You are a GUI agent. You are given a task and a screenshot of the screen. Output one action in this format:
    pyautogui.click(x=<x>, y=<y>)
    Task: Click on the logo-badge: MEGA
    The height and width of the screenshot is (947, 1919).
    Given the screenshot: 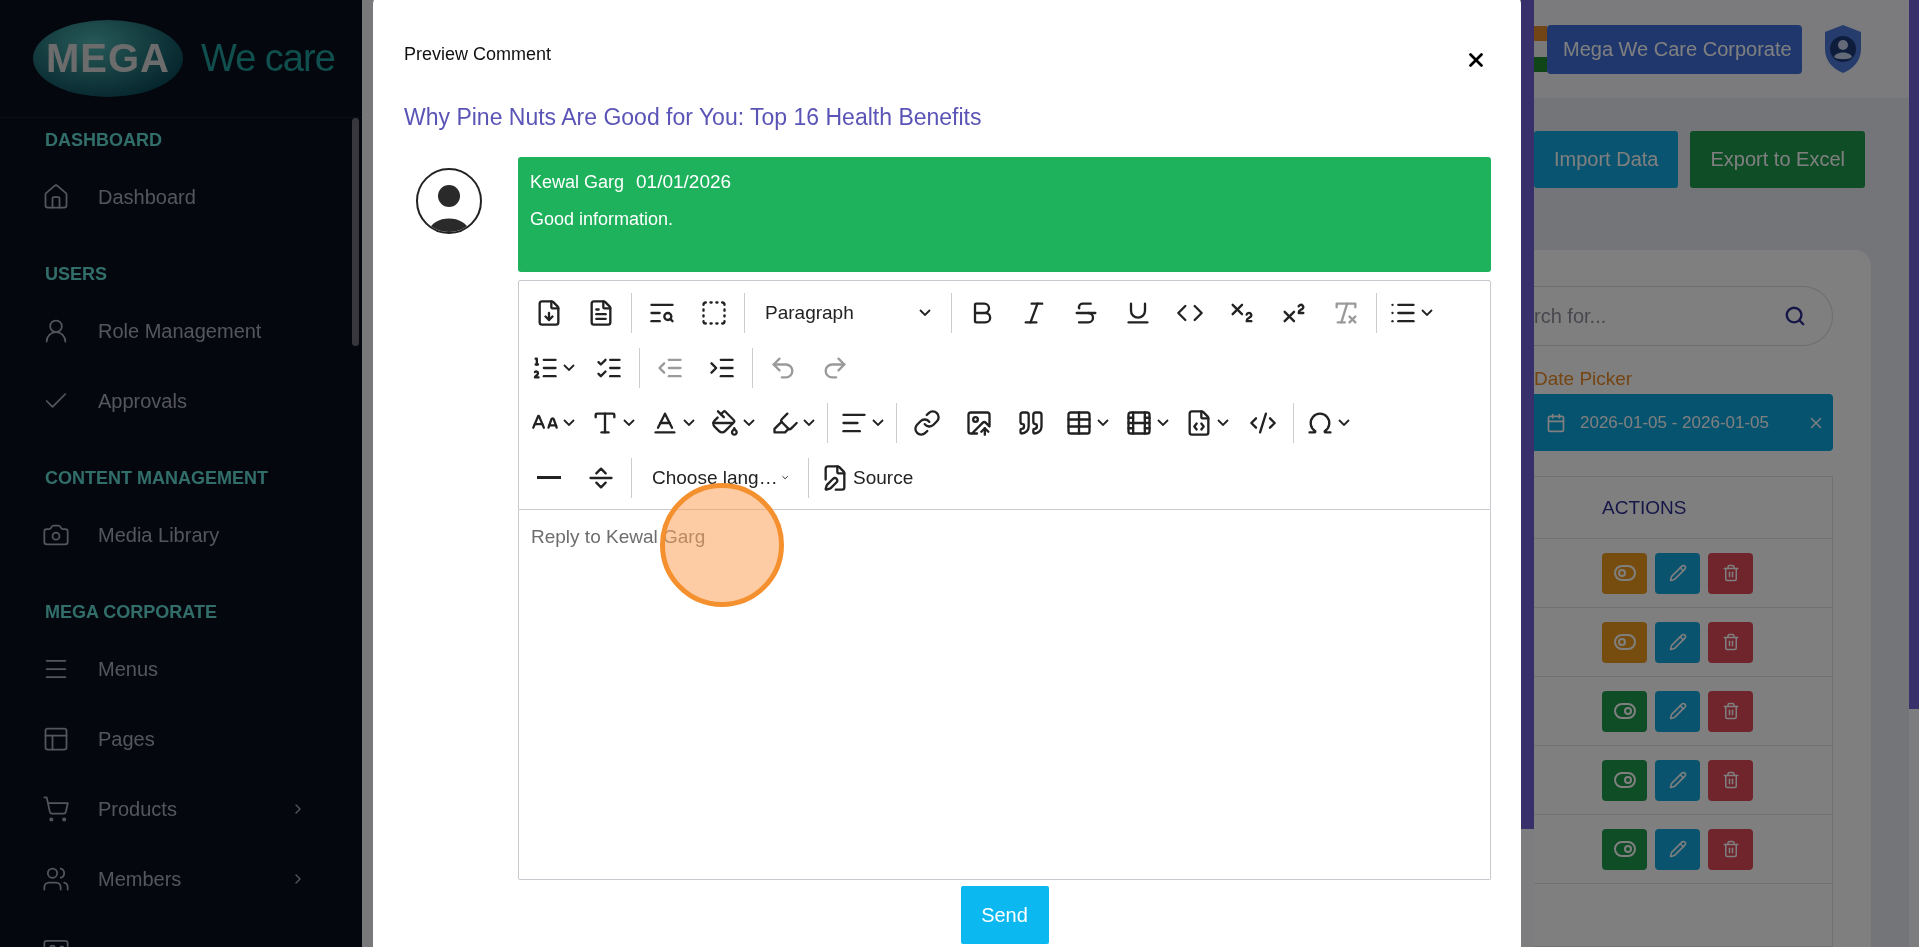 What is the action you would take?
    pyautogui.click(x=108, y=58)
    